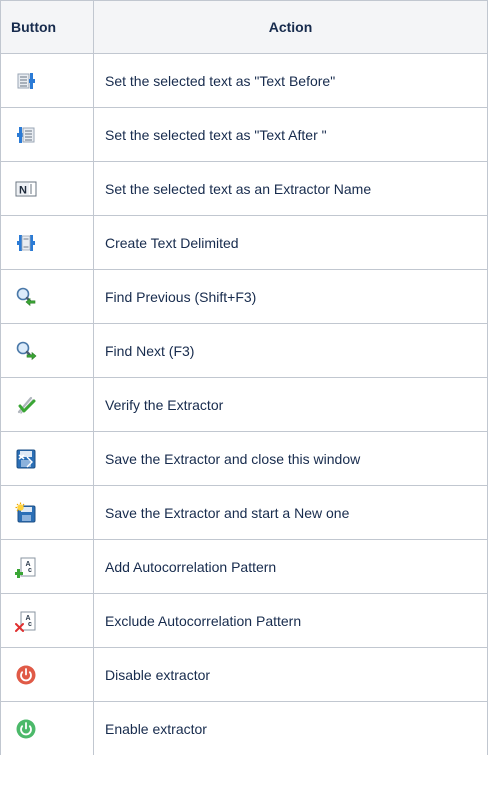 The width and height of the screenshot is (492, 810). I want to click on table-row: A c Add Autocorrelation Pattern, so click(244, 566).